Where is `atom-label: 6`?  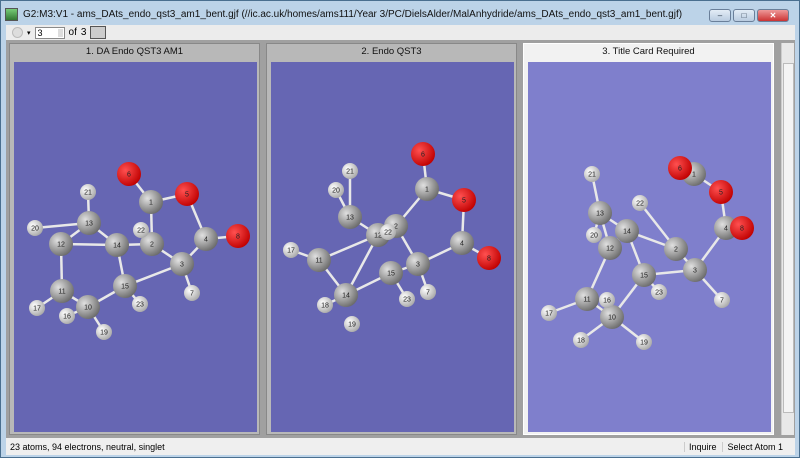
atom-label: 6 is located at coordinates (129, 175).